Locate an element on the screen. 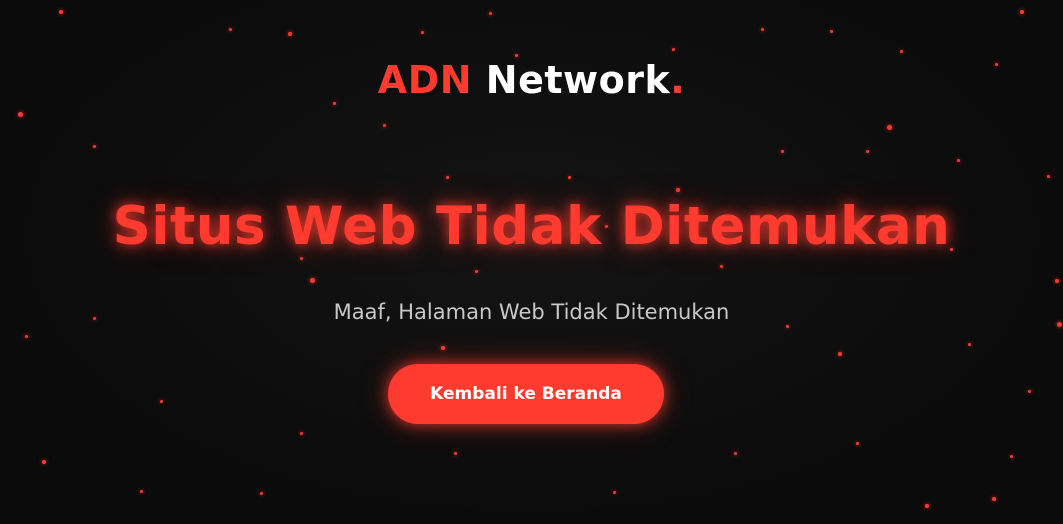  brand-logo: ADN Network. is located at coordinates (531, 80).